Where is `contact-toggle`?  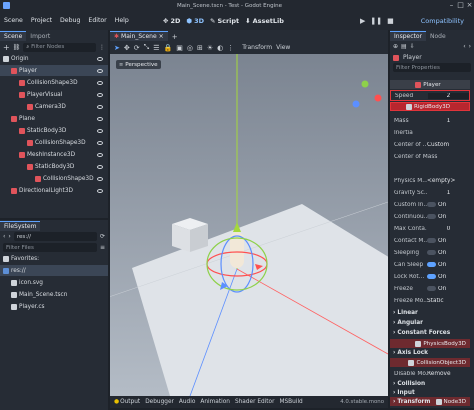
contact-toggle is located at coordinates (431, 240).